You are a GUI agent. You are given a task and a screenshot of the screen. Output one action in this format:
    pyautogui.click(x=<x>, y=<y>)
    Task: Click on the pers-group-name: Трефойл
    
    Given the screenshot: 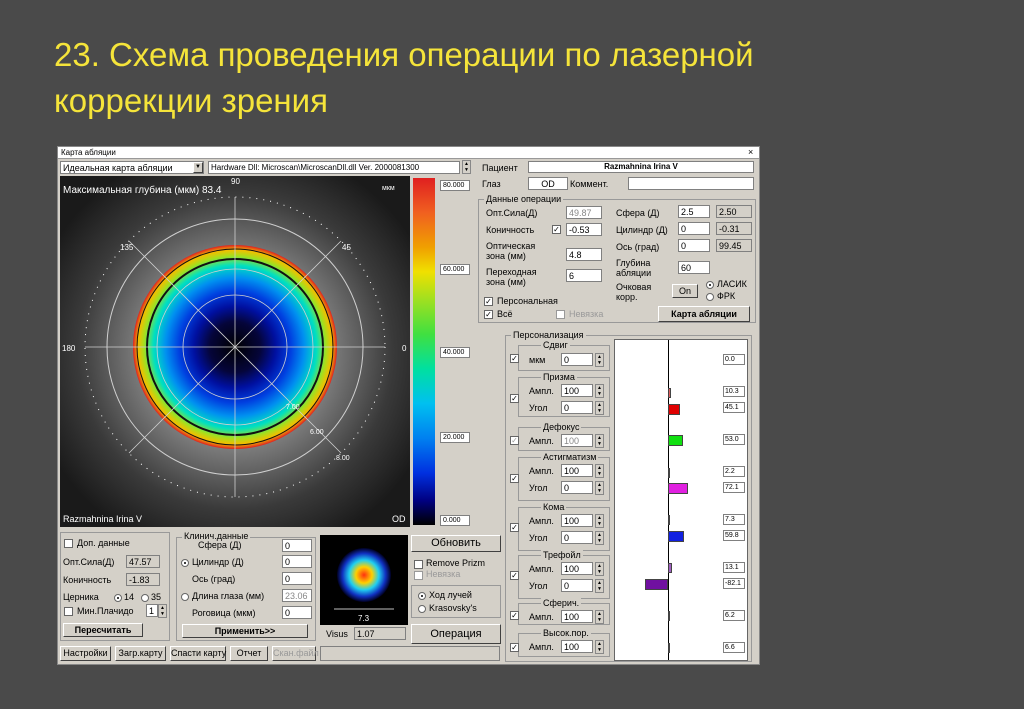 What is the action you would take?
    pyautogui.click(x=562, y=555)
    